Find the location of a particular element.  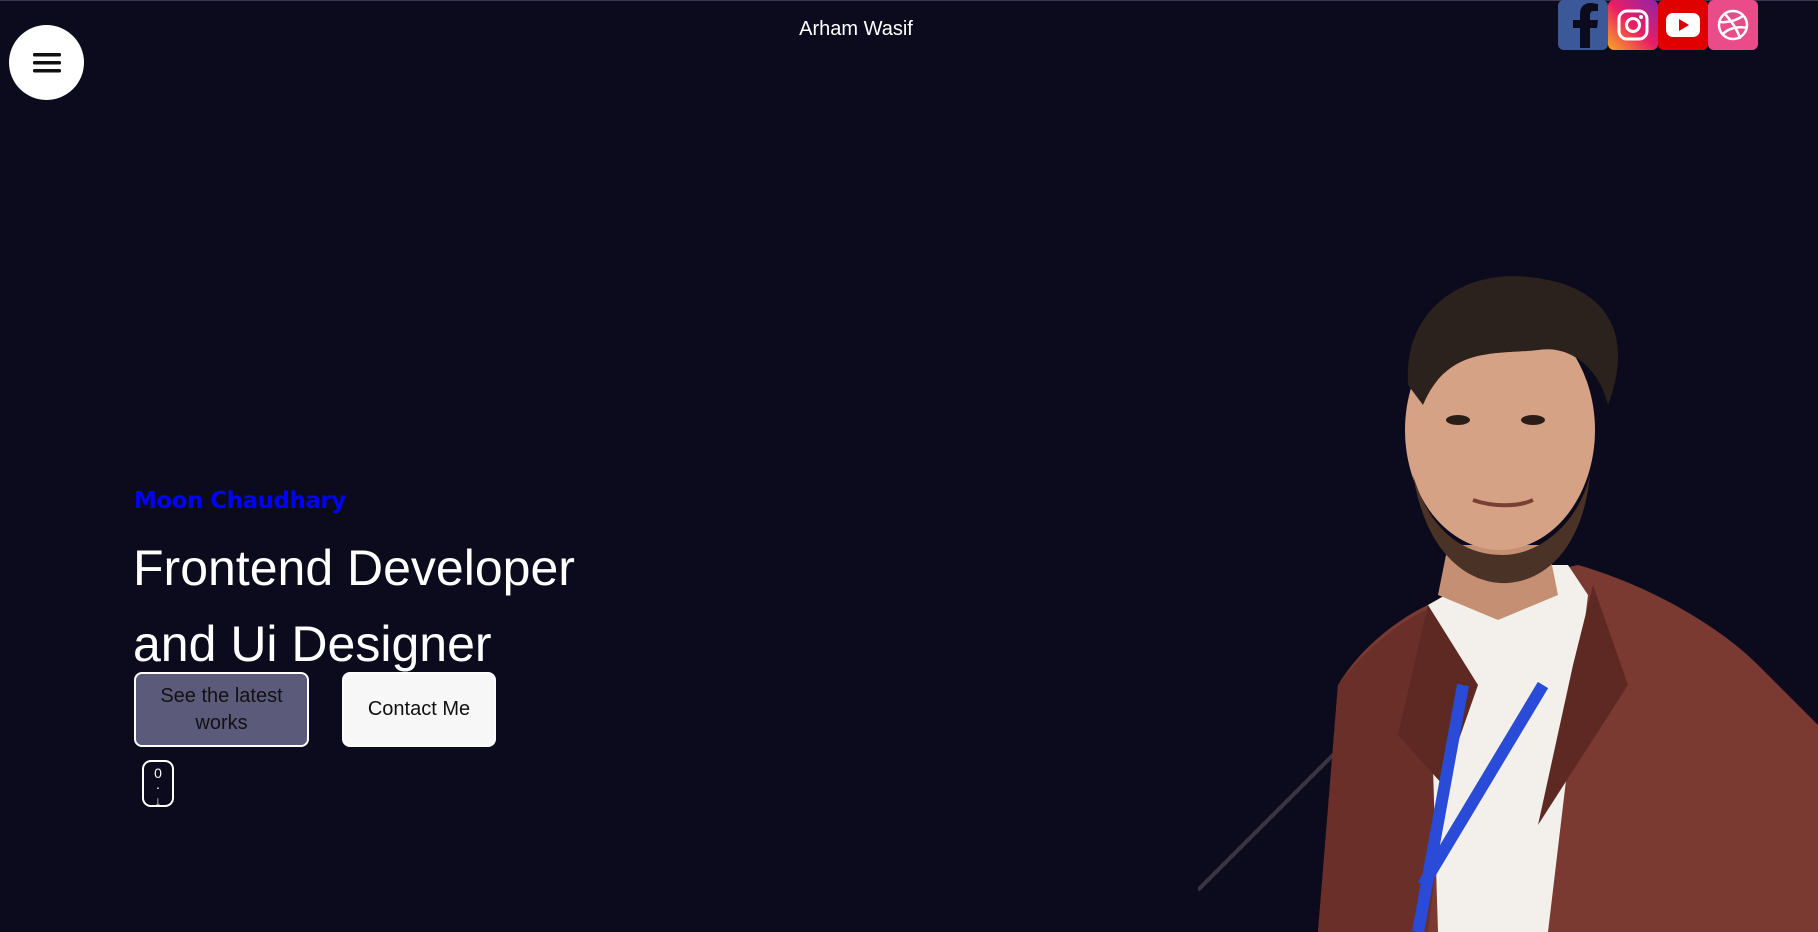

youtube-link is located at coordinates (1683, 25).